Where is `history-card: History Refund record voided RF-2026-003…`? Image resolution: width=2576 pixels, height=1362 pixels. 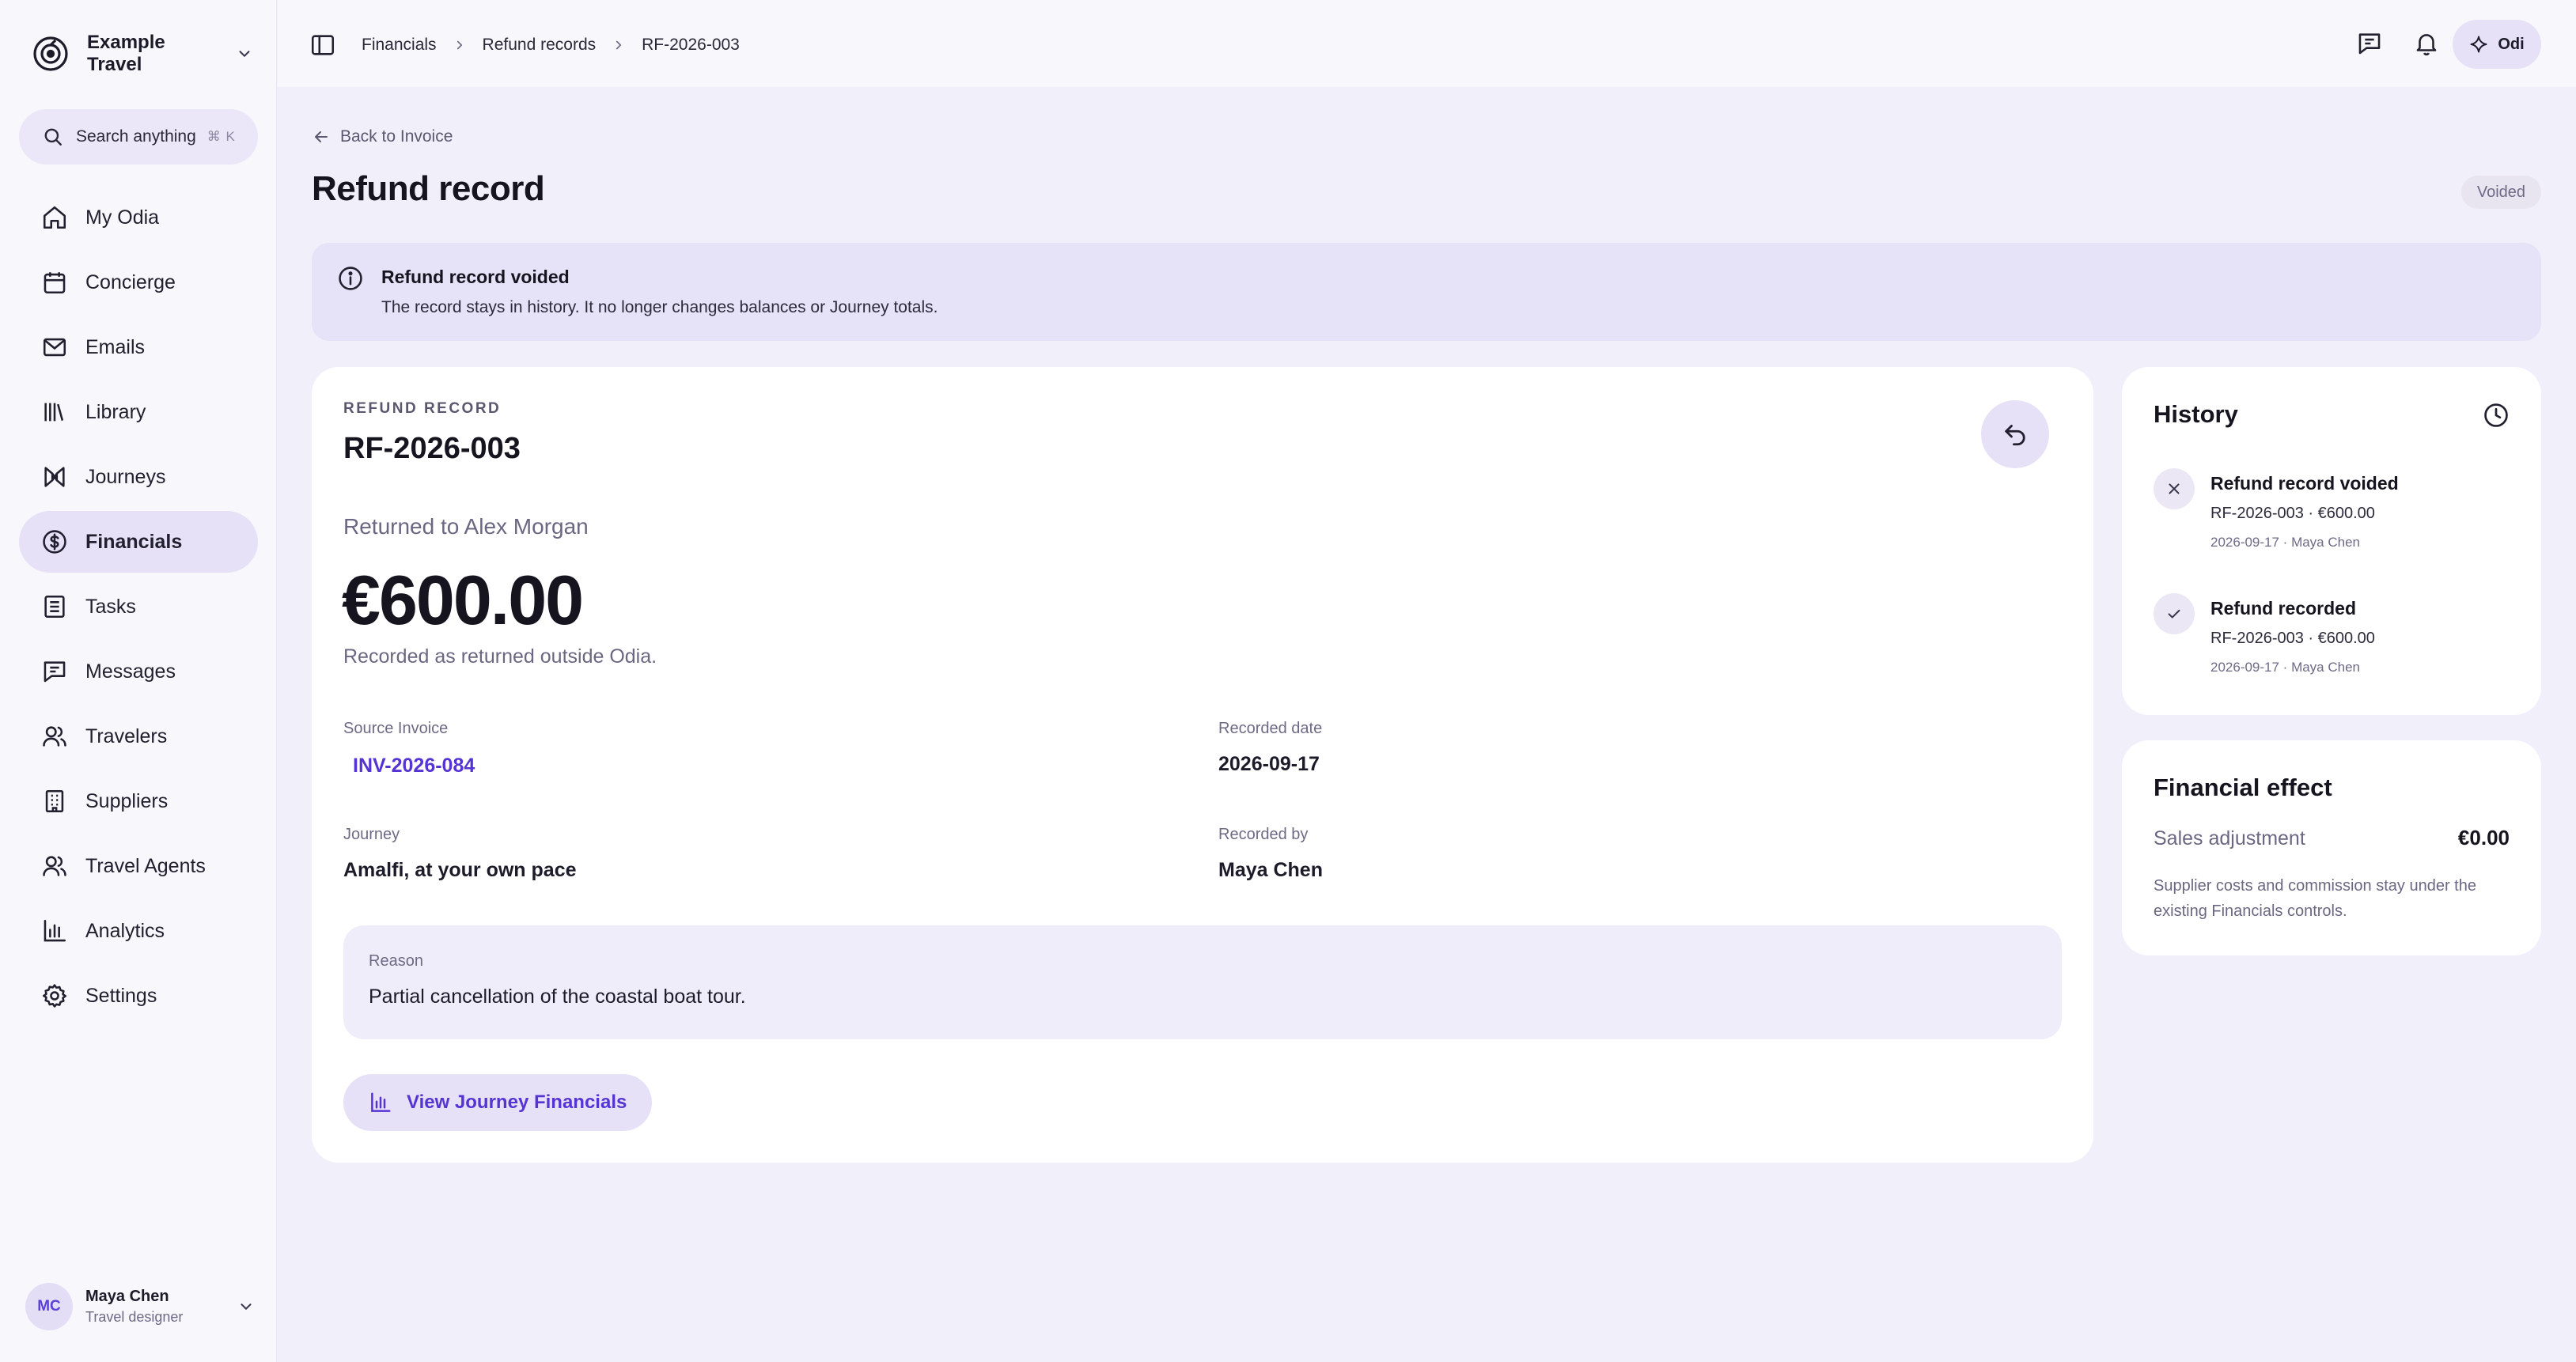 history-card: History Refund record voided RF-2026-003… is located at coordinates (2331, 541).